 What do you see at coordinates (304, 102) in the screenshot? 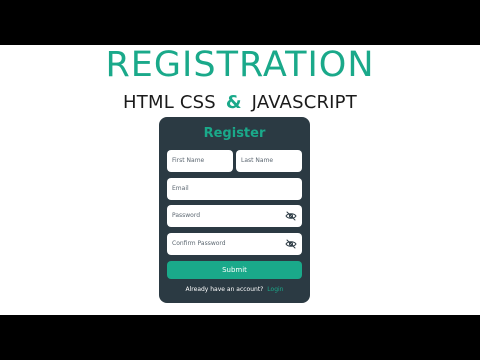
I see `subtitle-right: JAVASCRIPT` at bounding box center [304, 102].